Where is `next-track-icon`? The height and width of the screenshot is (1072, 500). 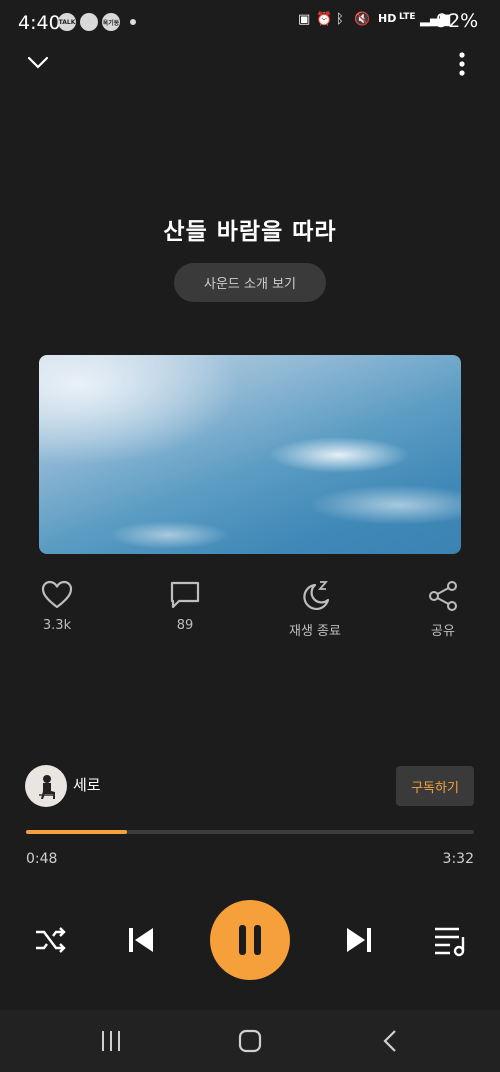 next-track-icon is located at coordinates (360, 940).